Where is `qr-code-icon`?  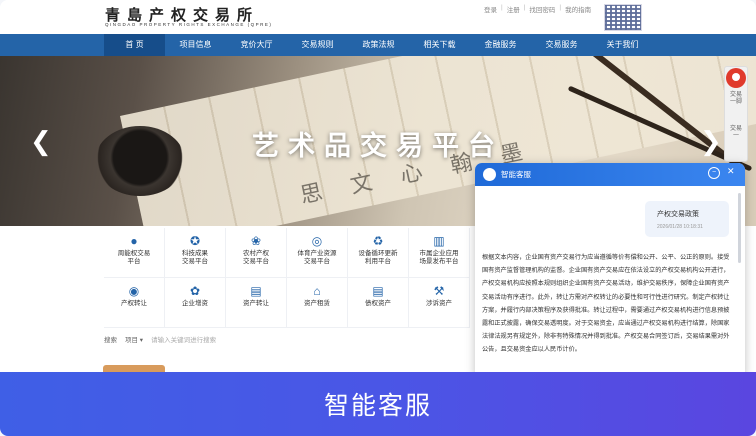 qr-code-icon is located at coordinates (623, 17).